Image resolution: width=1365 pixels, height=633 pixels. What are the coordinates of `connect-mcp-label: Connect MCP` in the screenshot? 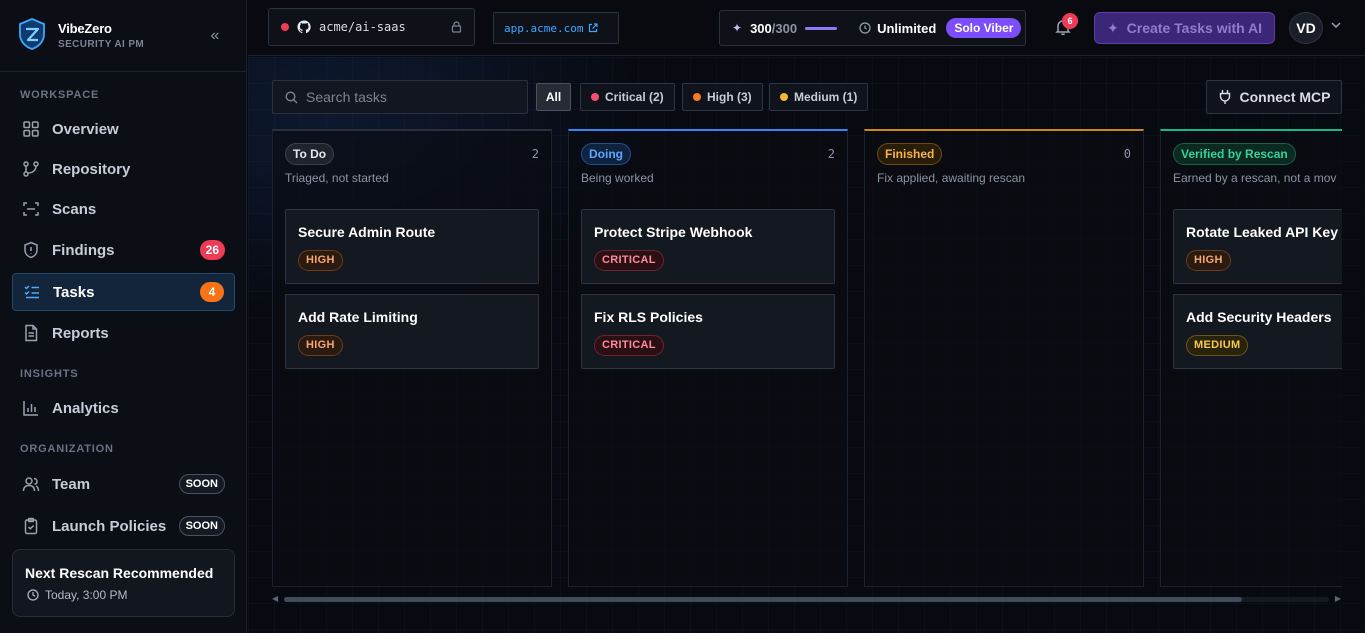 It's located at (1285, 97).